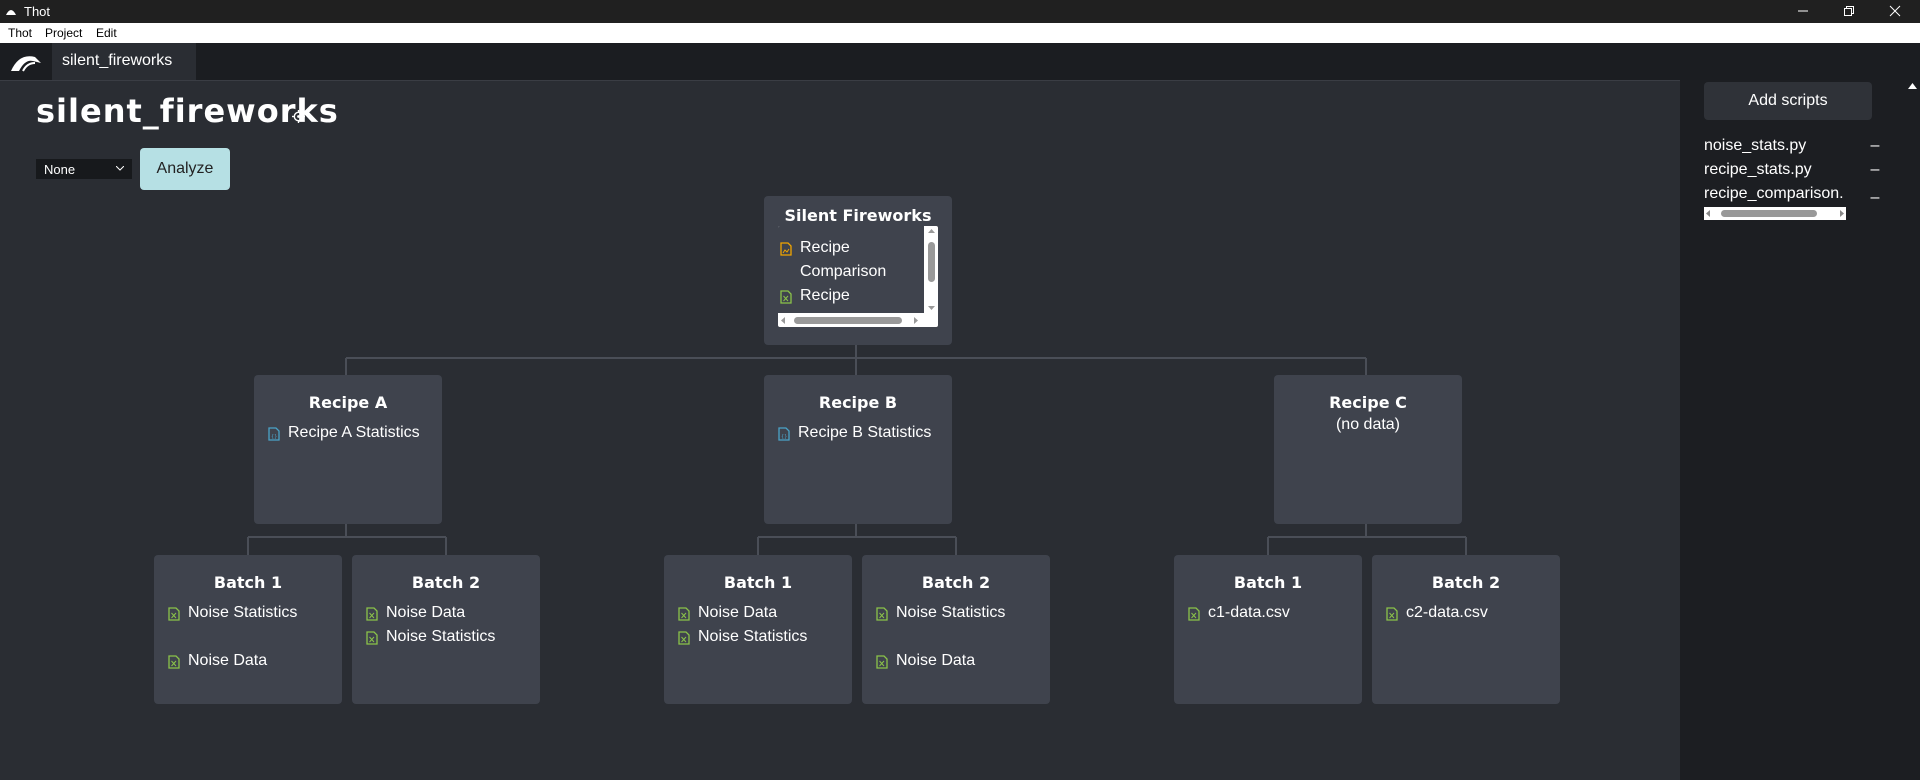  I want to click on horizontal-scrollbar, so click(858, 320).